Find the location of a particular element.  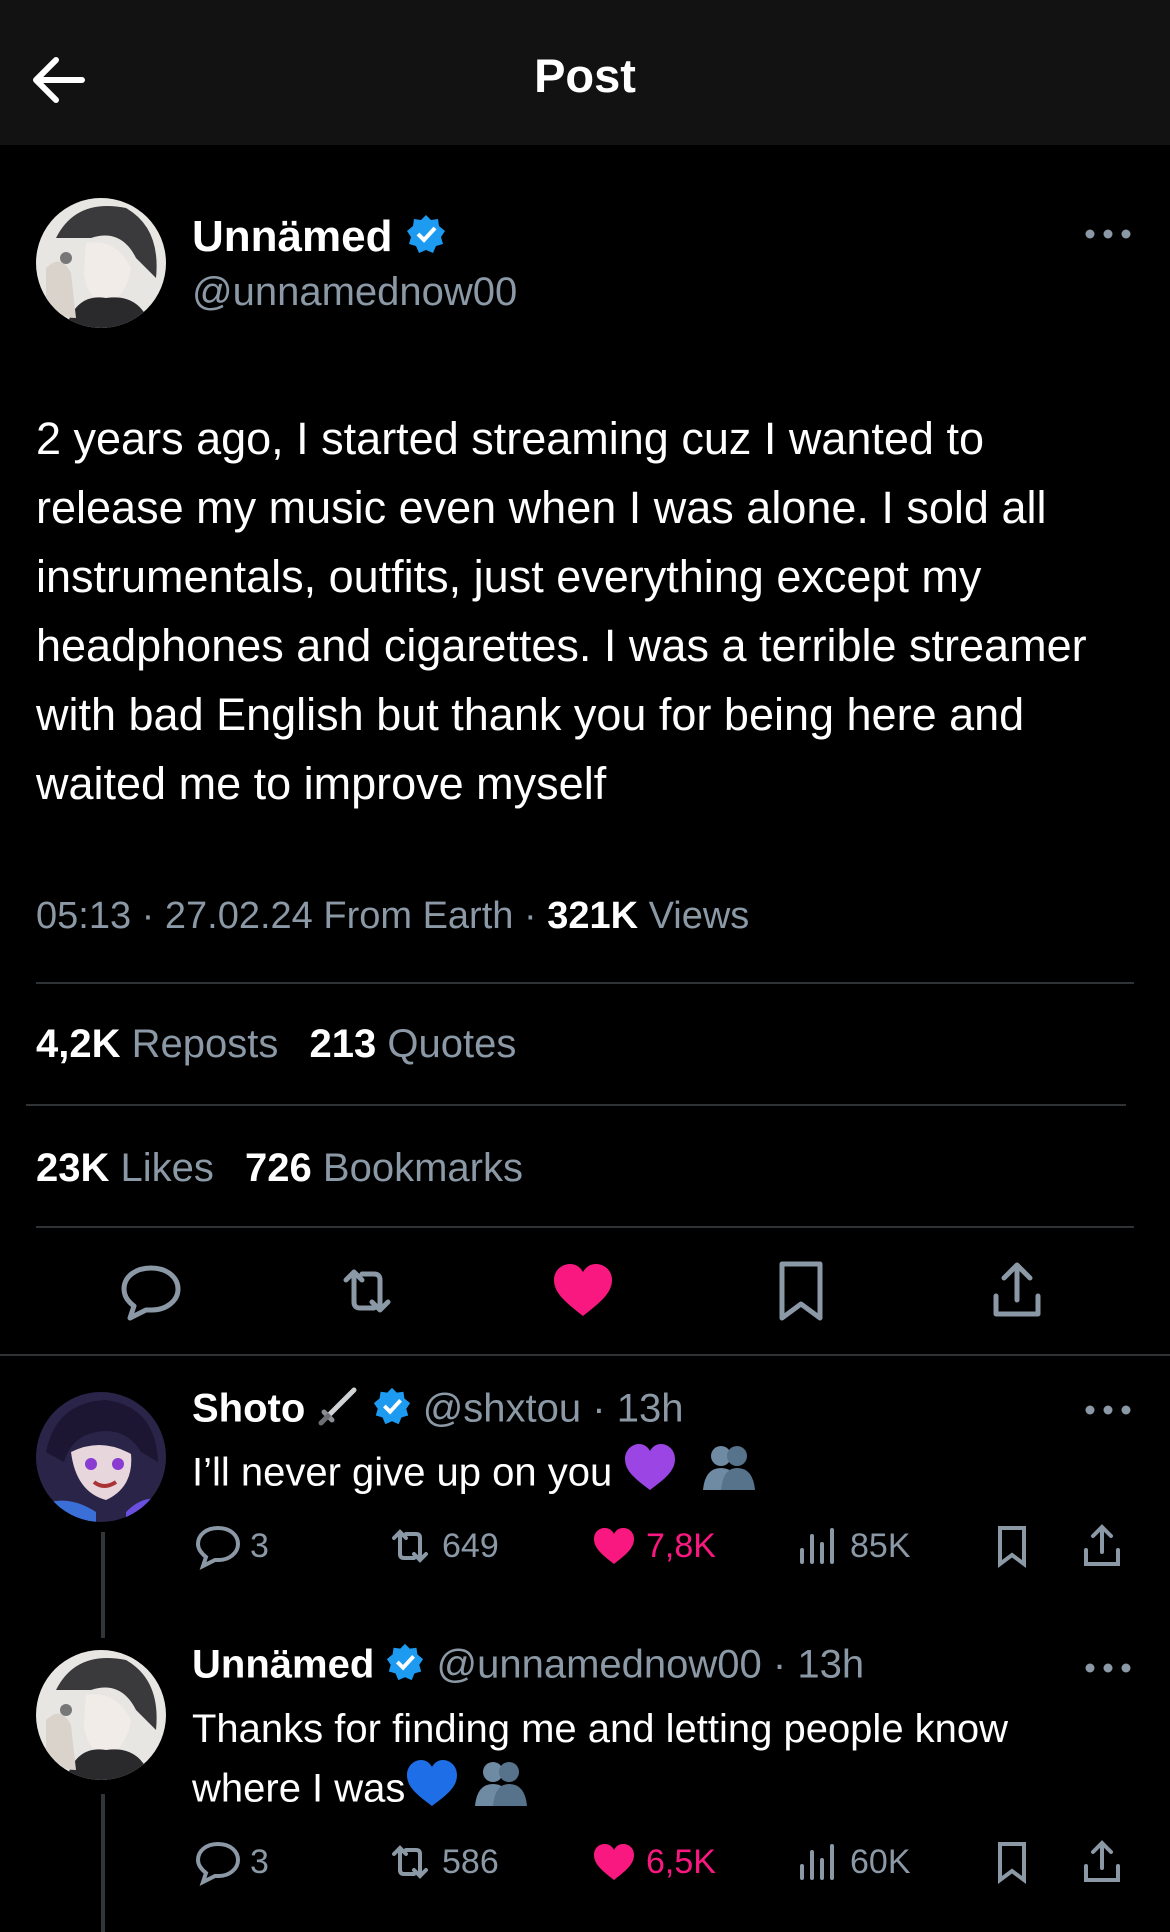

post-time: 05:13 is located at coordinates (84, 916).